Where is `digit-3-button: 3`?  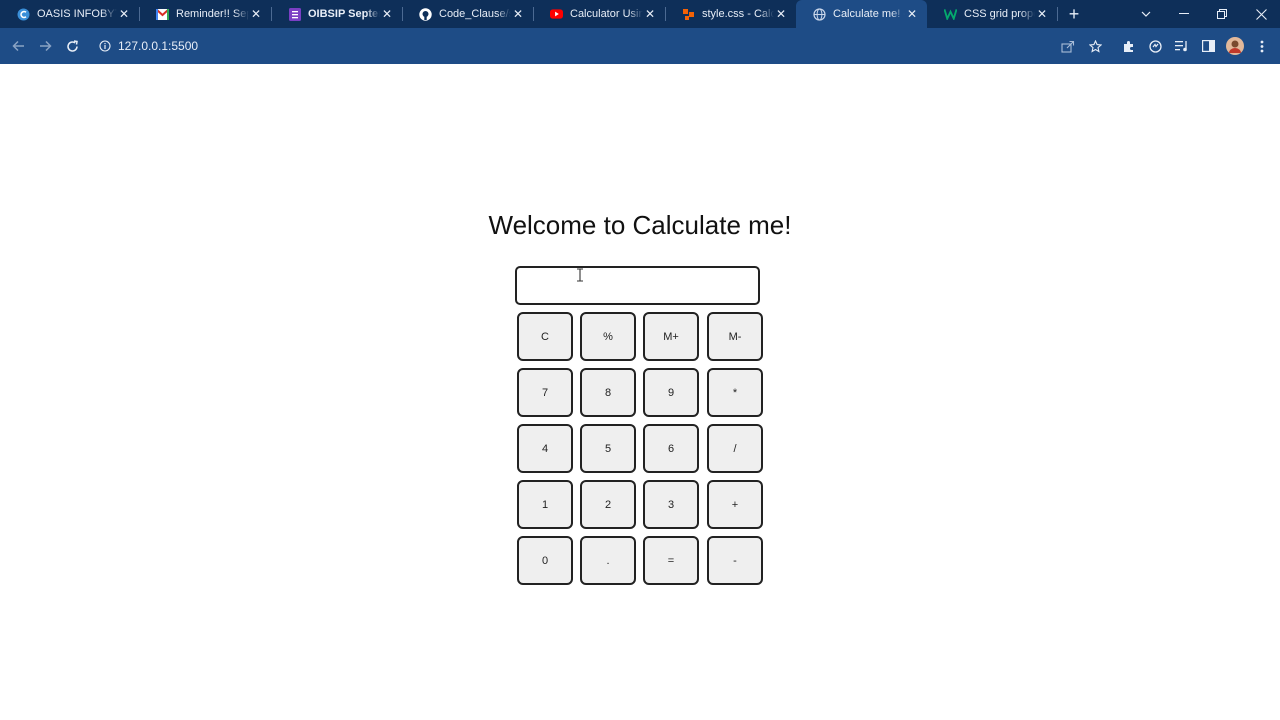
digit-3-button: 3 is located at coordinates (671, 504).